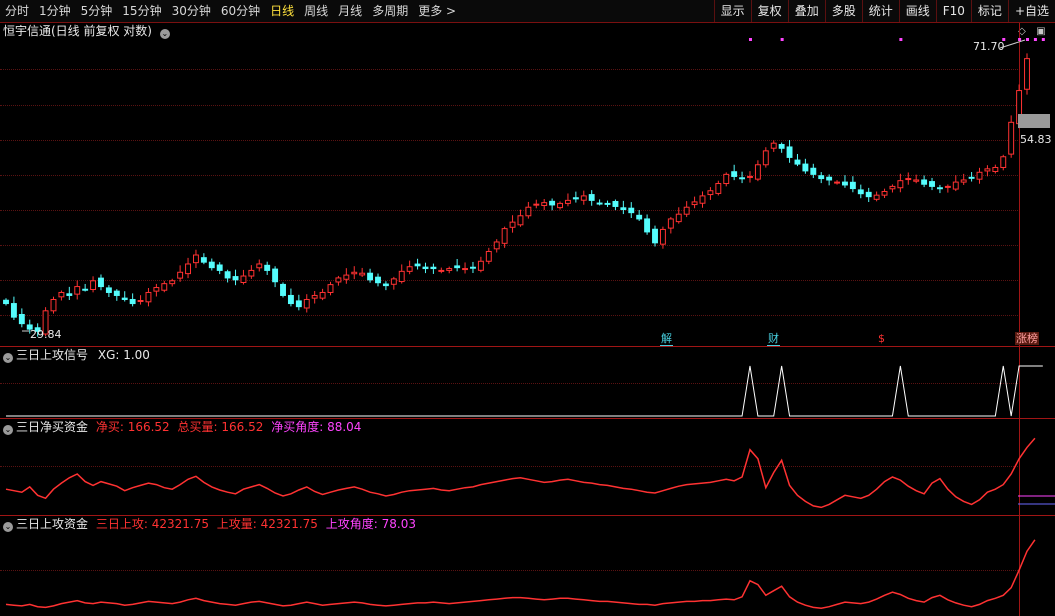 This screenshot has height=616, width=1055. Describe the element at coordinates (1027, 338) in the screenshot. I see `event-badge-top-gainer: 涨榜` at that location.